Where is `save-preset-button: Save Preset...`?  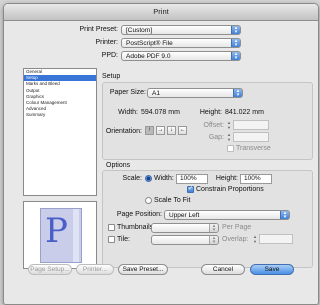
save-preset-button: Save Preset... is located at coordinates (143, 269).